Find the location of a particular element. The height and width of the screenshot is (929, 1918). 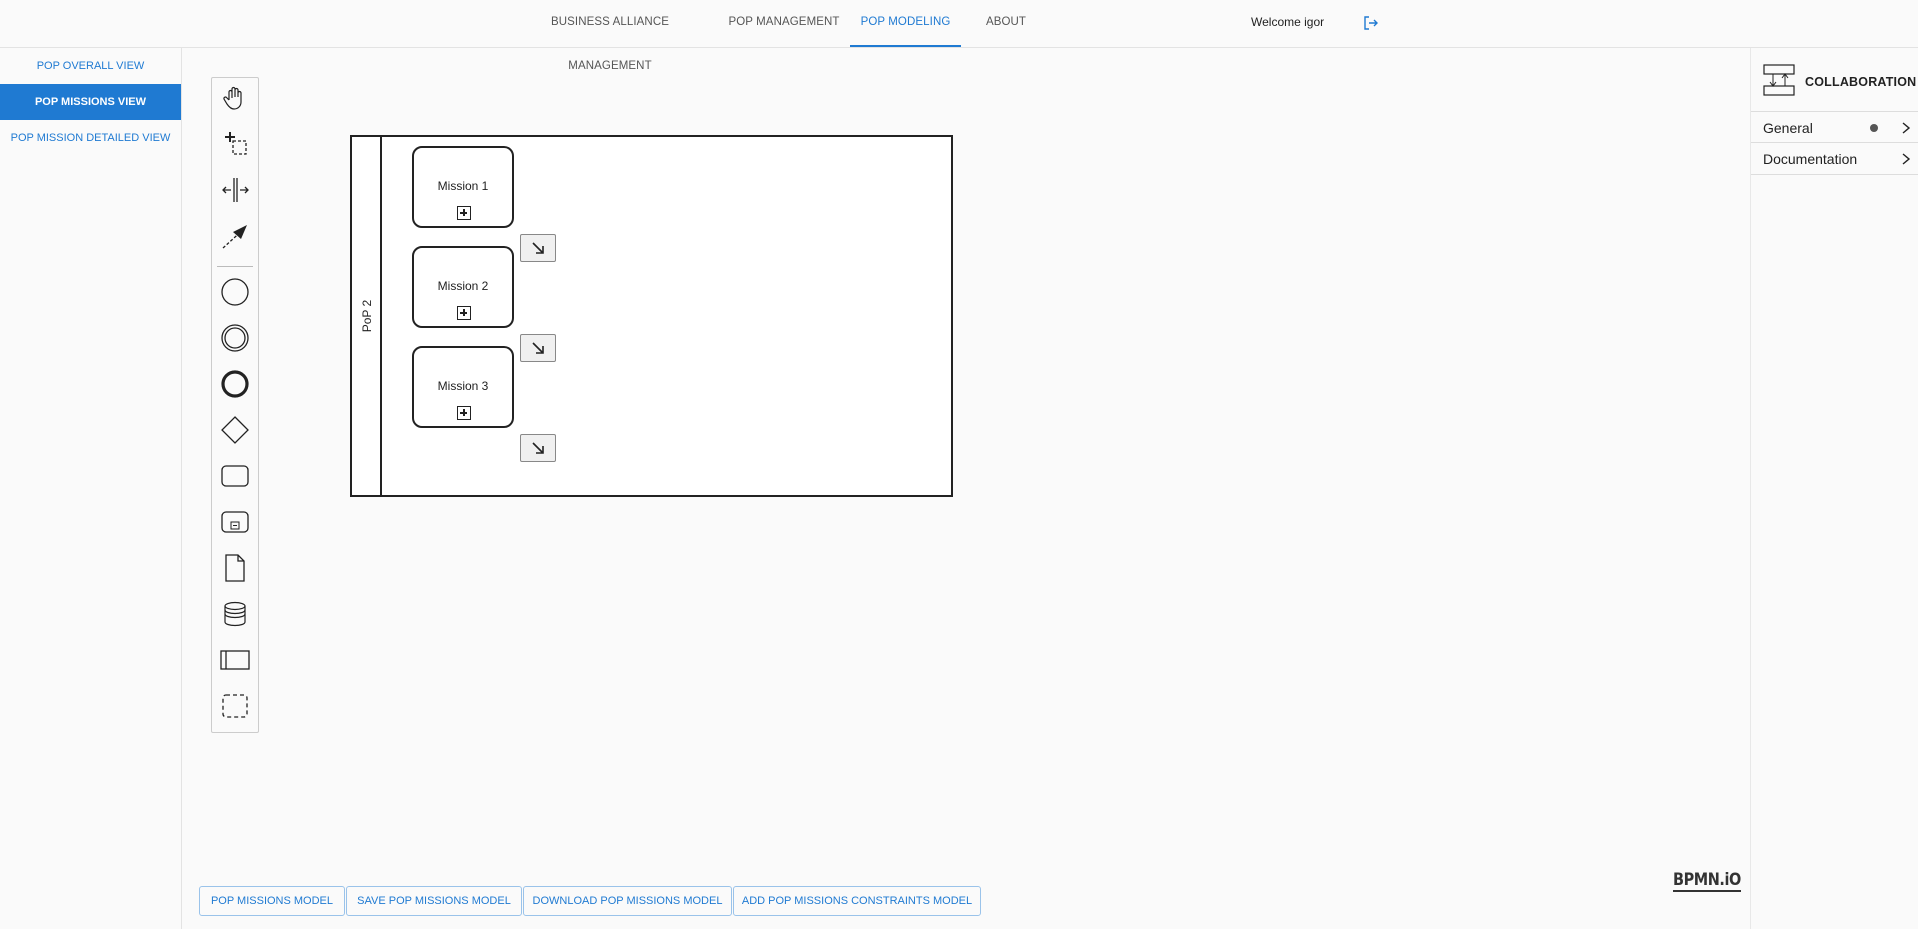

group-icon is located at coordinates (235, 706).